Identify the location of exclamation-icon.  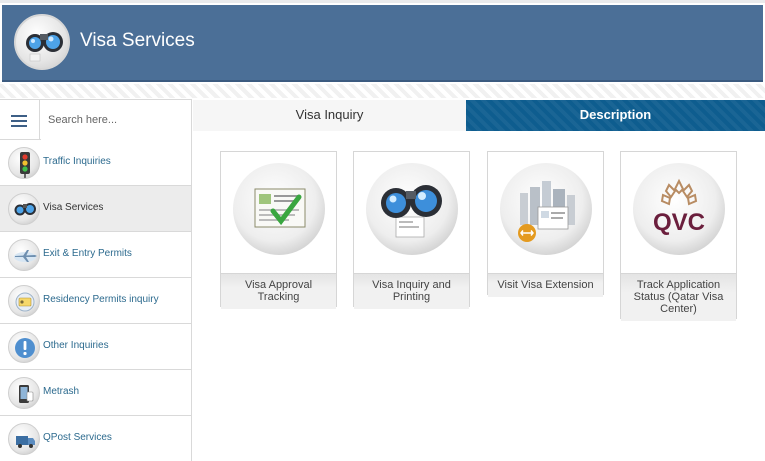
(24, 347).